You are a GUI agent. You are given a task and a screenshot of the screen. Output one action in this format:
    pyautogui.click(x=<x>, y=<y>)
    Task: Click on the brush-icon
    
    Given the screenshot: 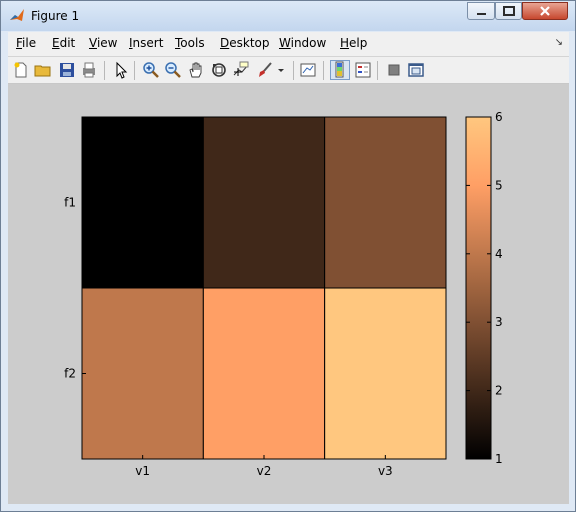 What is the action you would take?
    pyautogui.click(x=265, y=70)
    